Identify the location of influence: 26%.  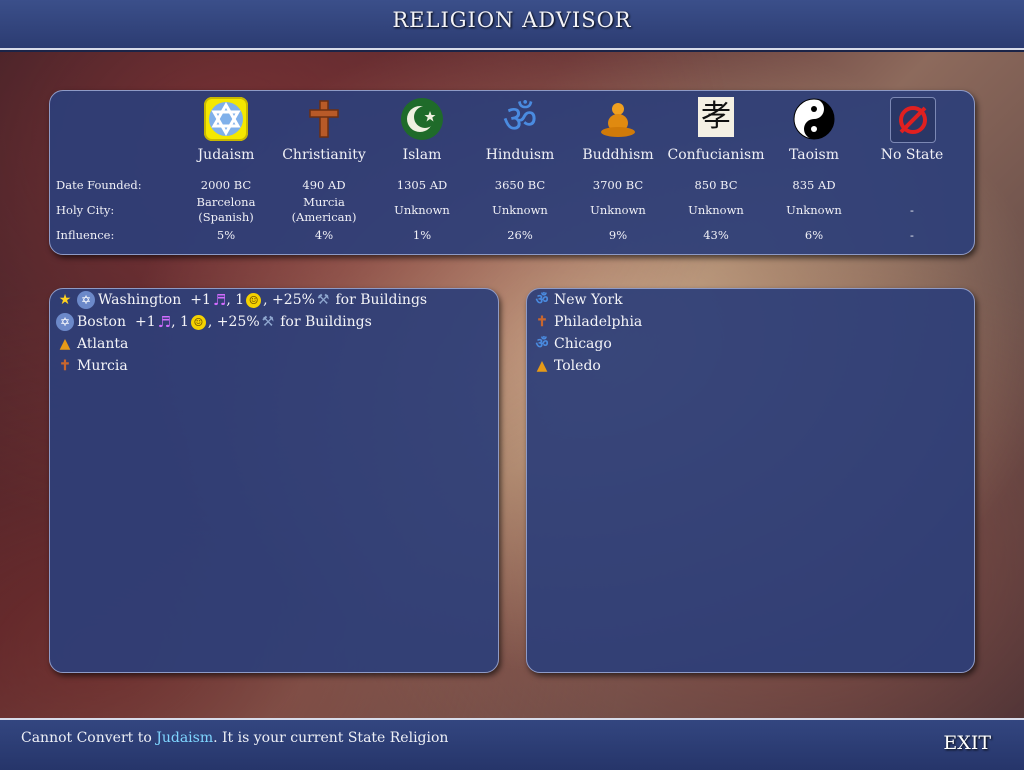
(520, 235).